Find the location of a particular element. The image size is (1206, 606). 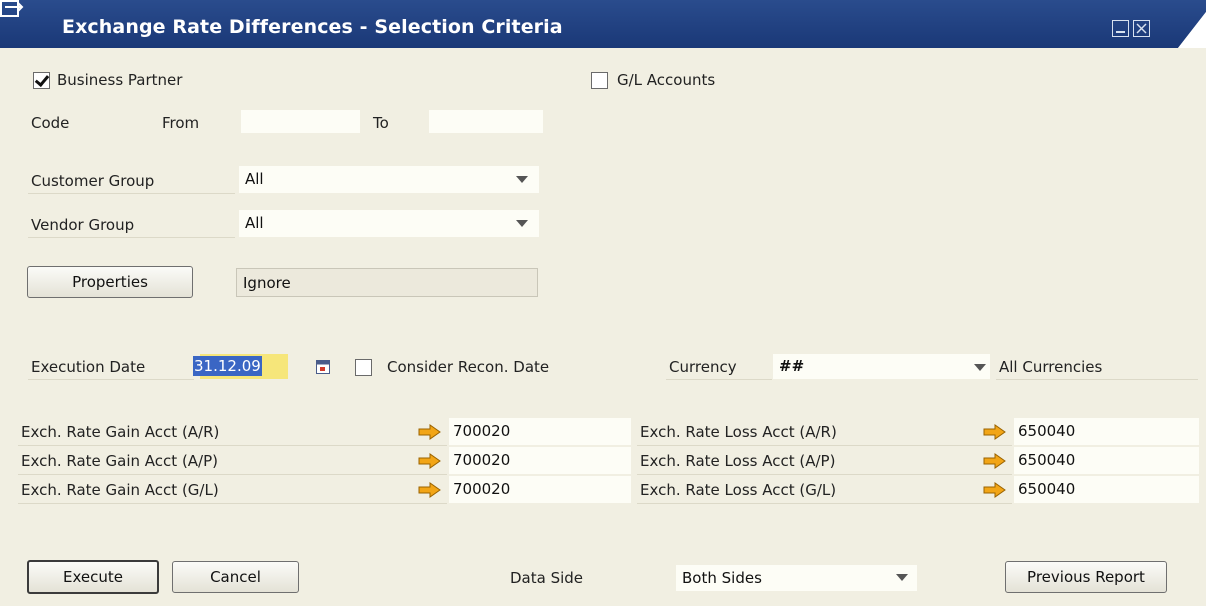

data-side-value: Both Sides is located at coordinates (722, 578).